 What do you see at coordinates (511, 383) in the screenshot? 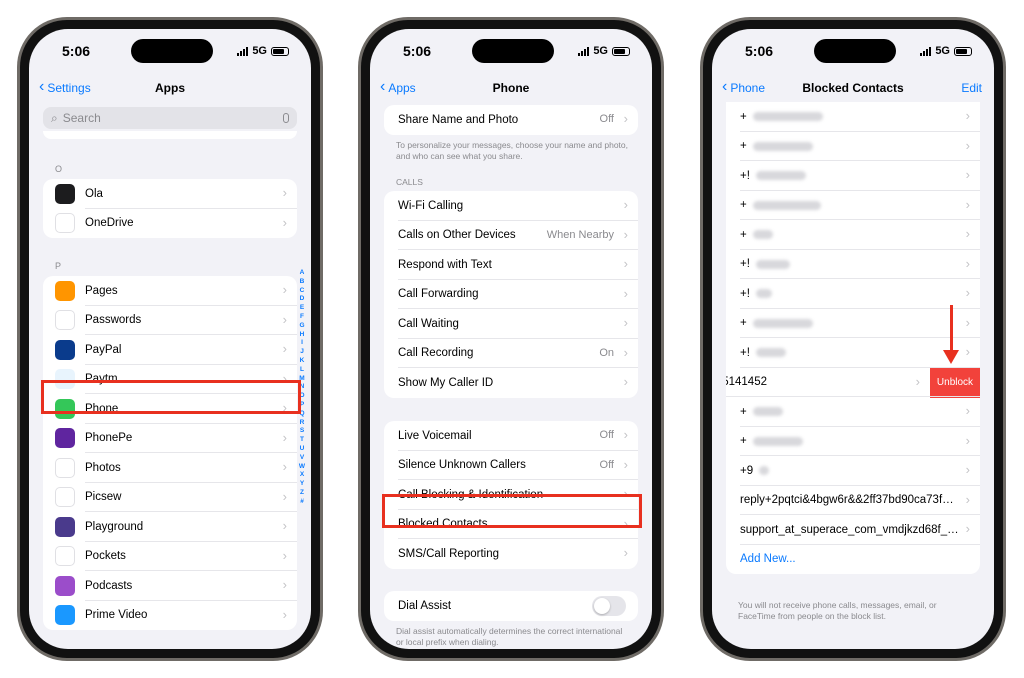
I see `setting-row-show-my-caller-id: Show My Caller ID ›` at bounding box center [511, 383].